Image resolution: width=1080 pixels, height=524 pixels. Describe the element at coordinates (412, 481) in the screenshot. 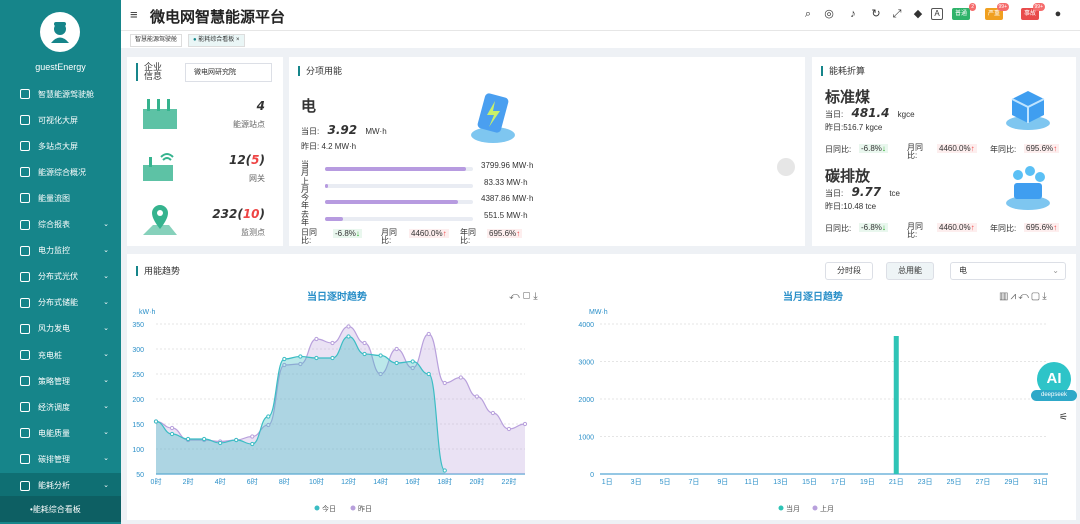

I see `chart1-xtick: 16时` at that location.